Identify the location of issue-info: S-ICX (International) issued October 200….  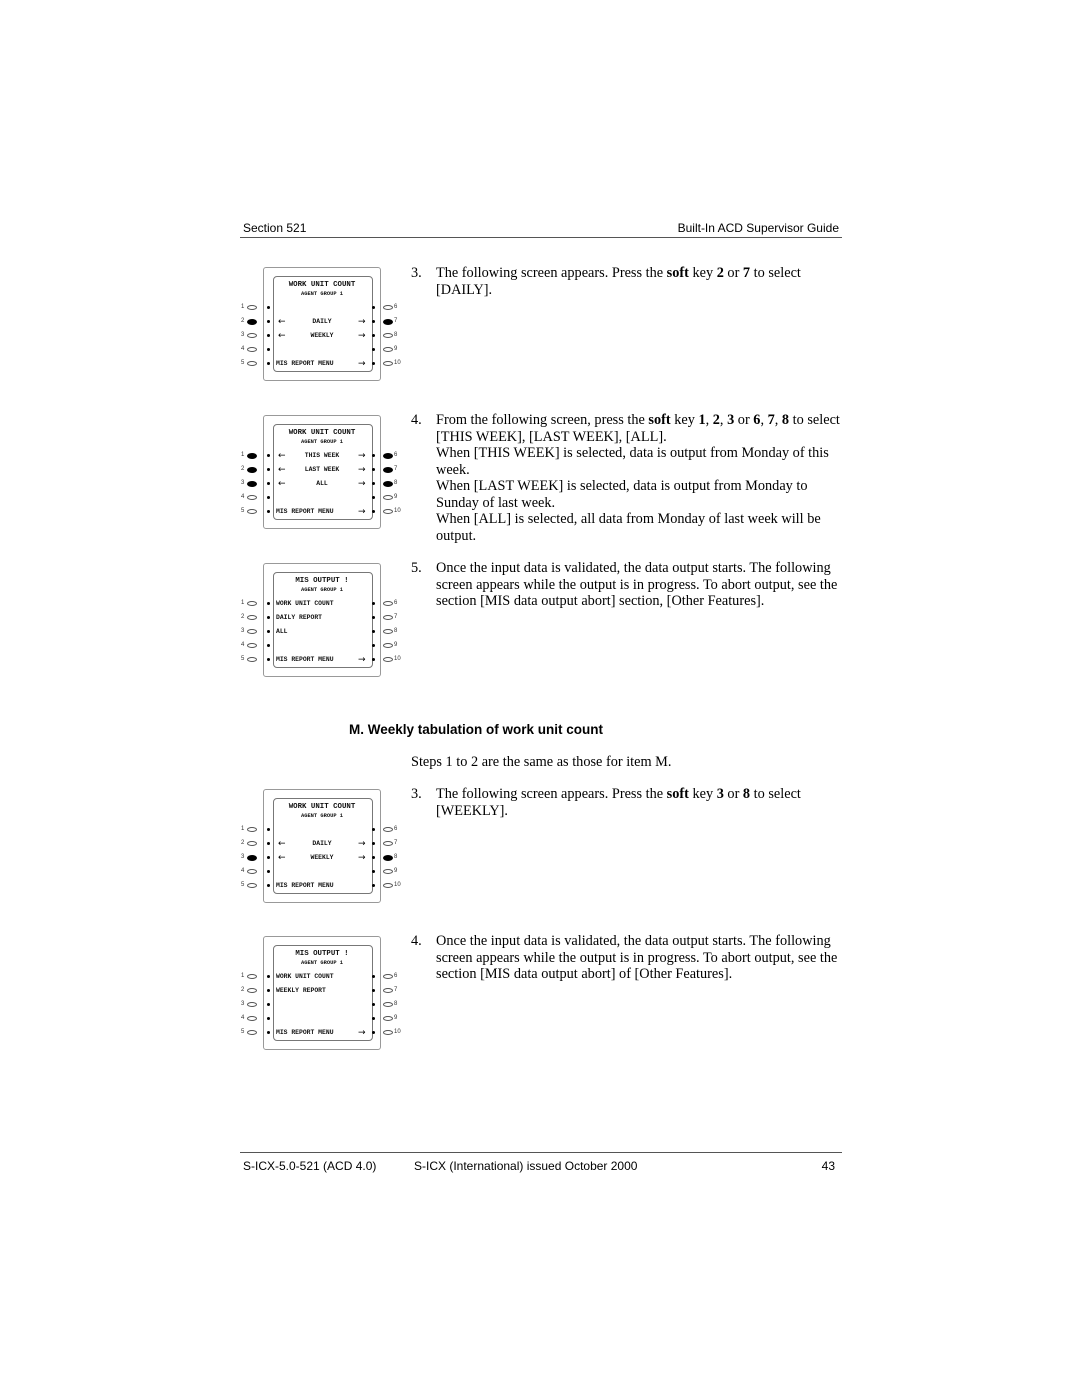
(526, 1166).